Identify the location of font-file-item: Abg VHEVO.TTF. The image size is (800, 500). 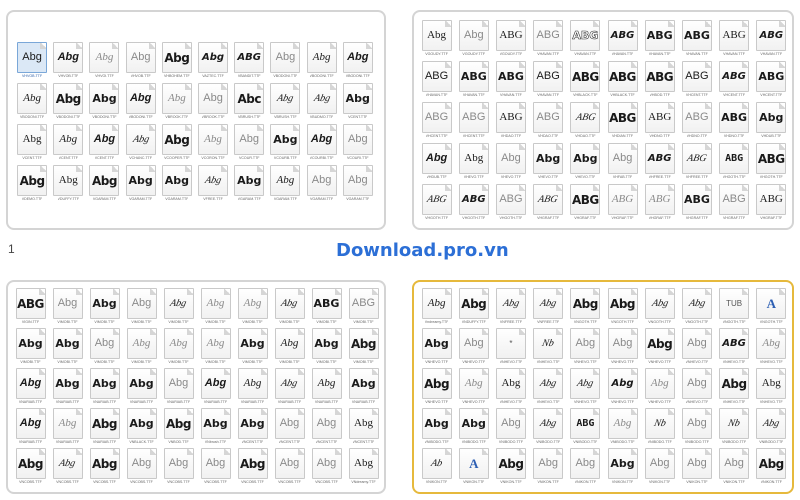
(473, 163).